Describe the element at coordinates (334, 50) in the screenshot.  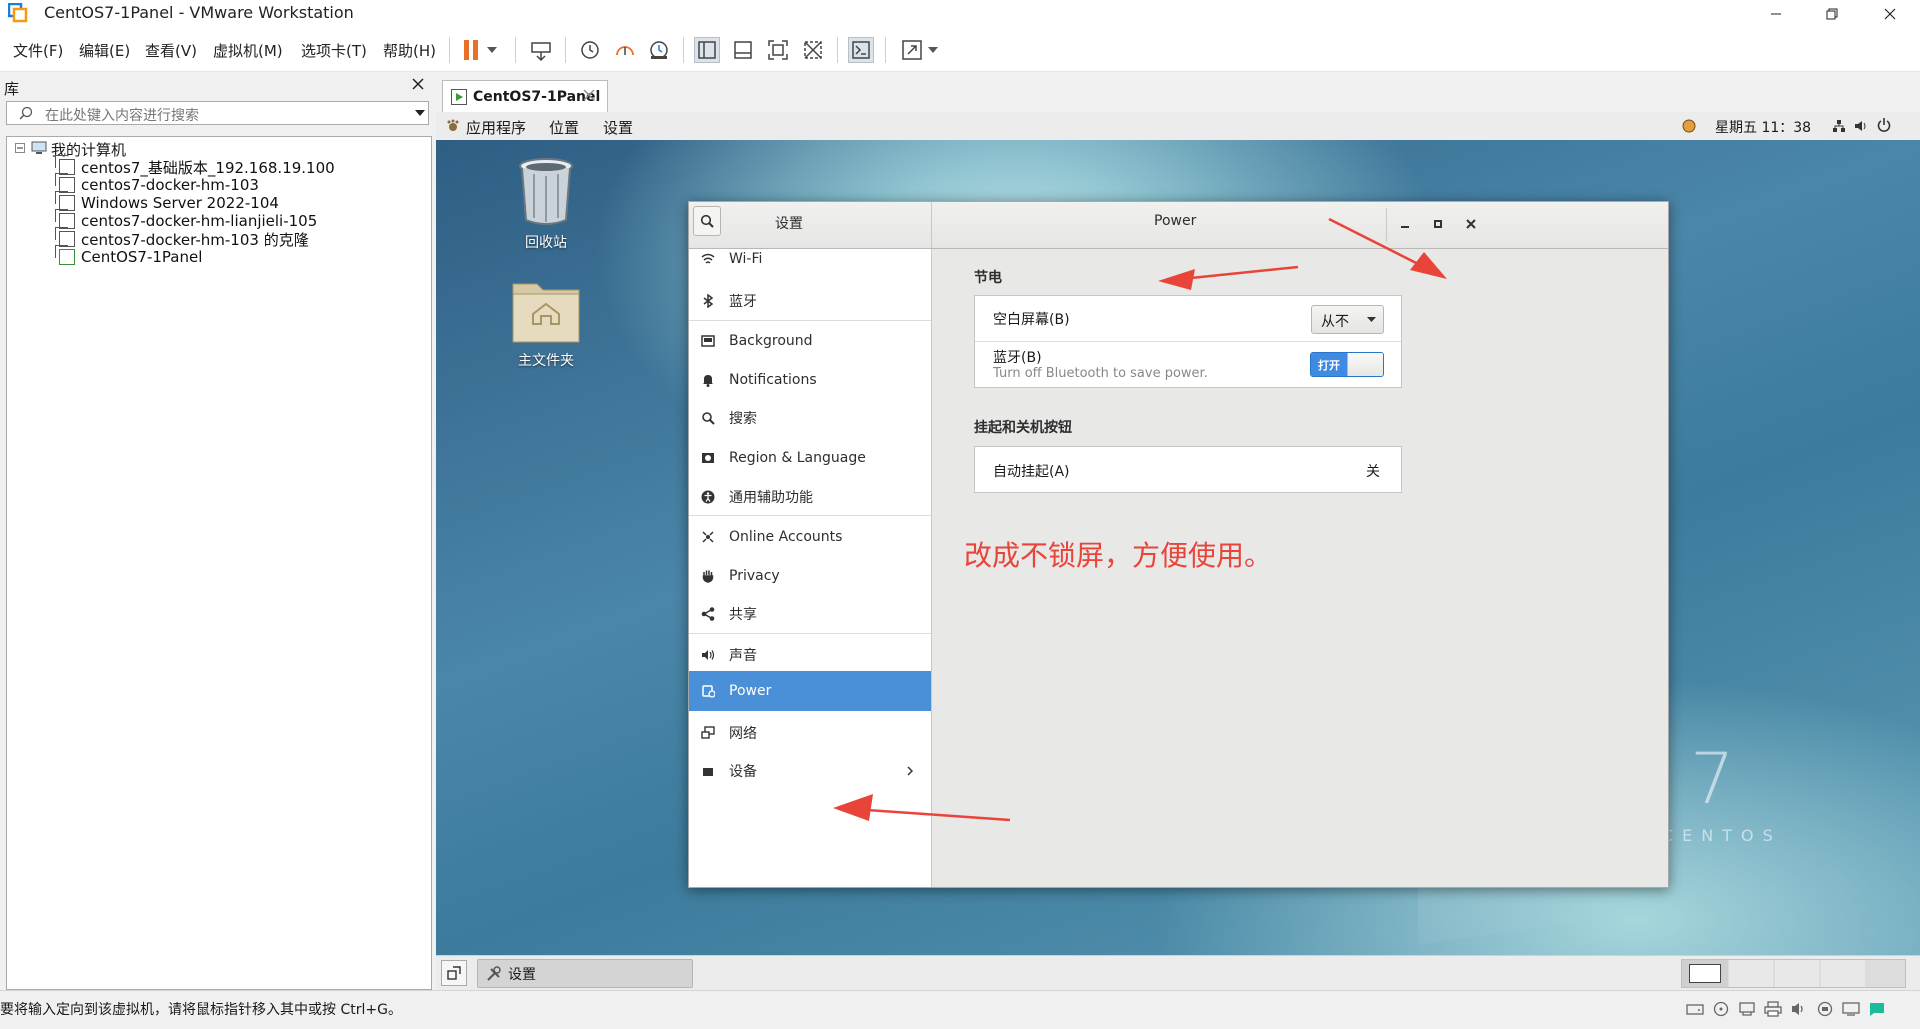
I see `menu-tabs: 选项卡(T)` at that location.